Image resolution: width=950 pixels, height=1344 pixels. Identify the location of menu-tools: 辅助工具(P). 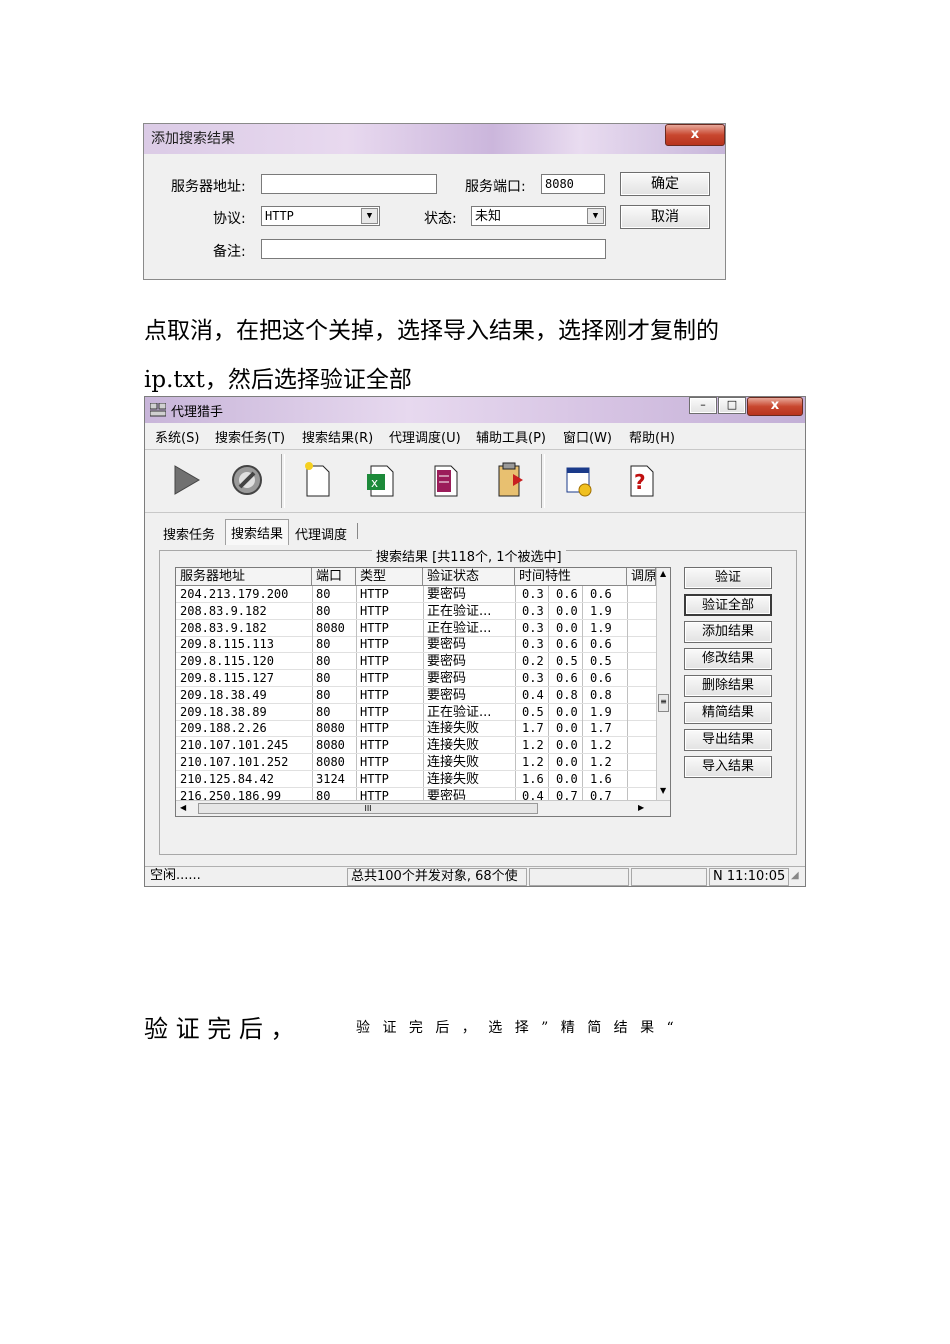
(511, 436).